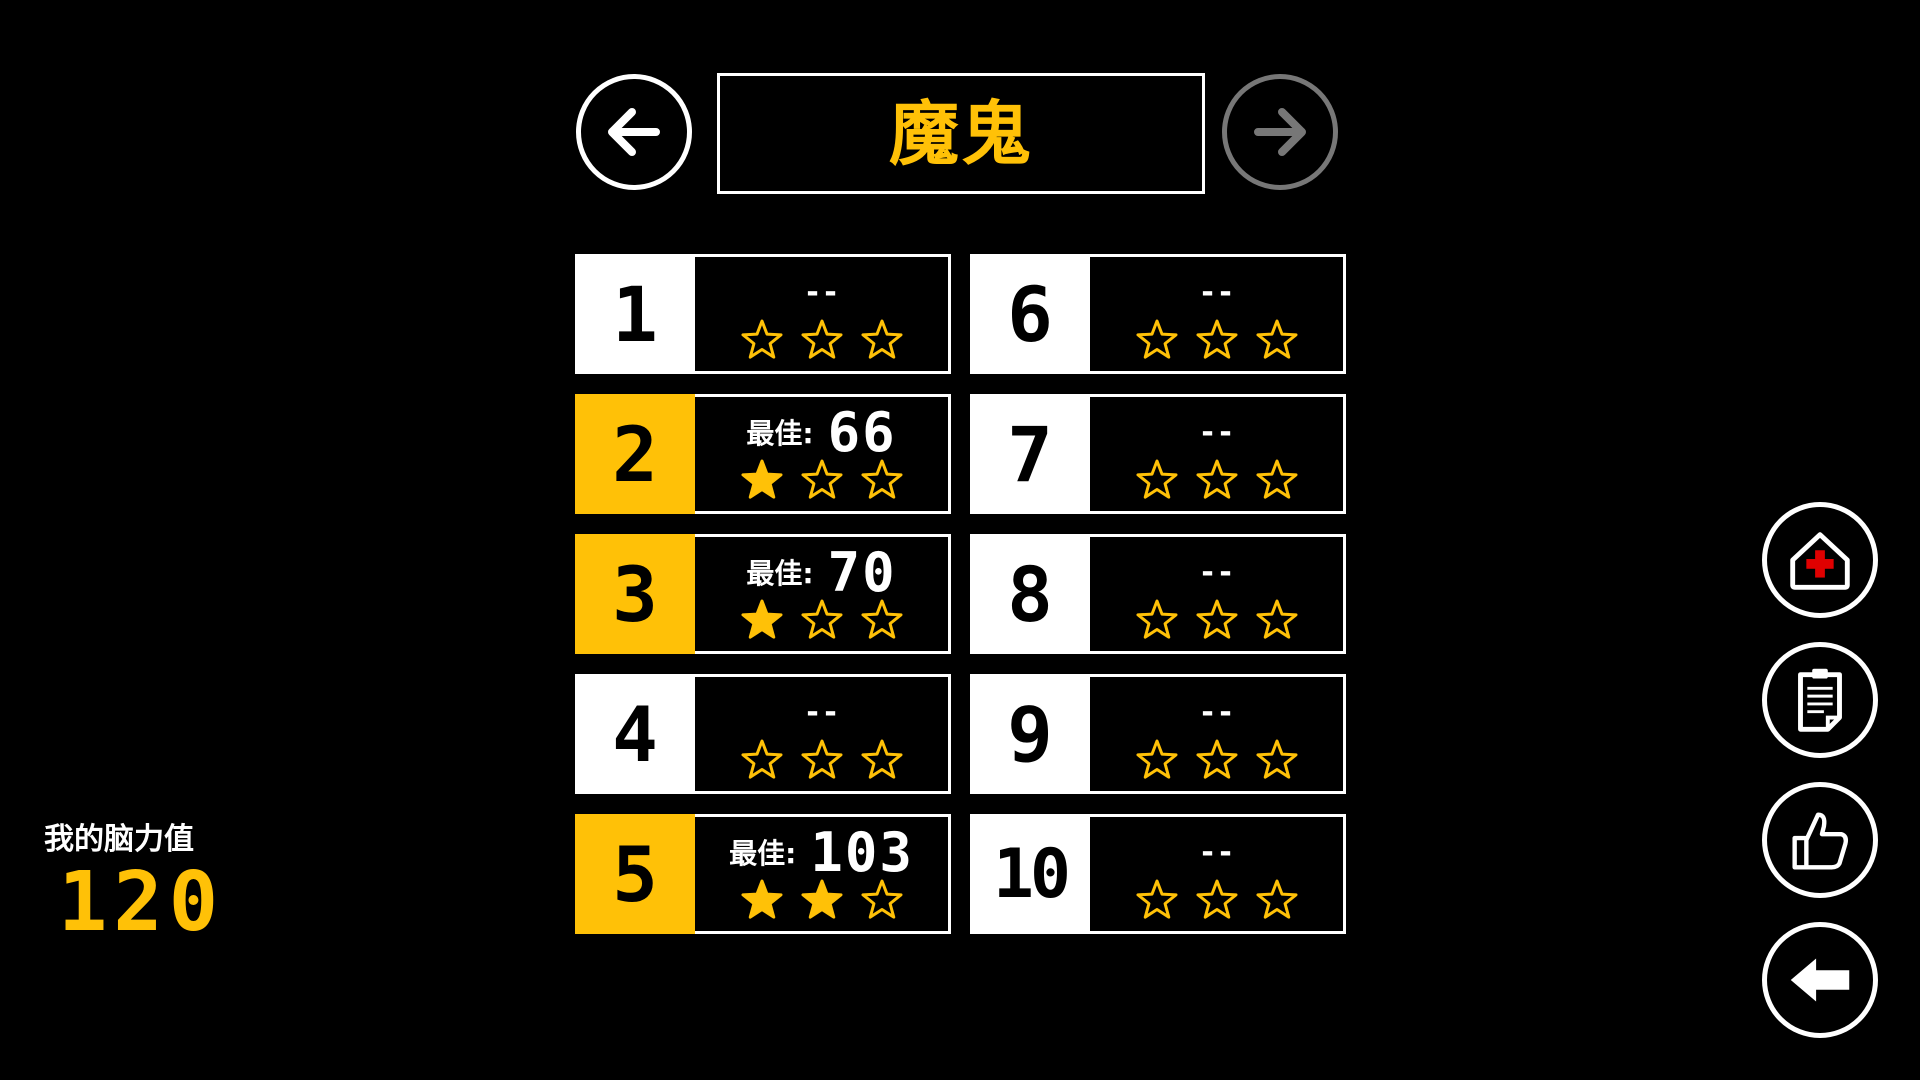 The height and width of the screenshot is (1080, 1920). Describe the element at coordinates (635, 314) in the screenshot. I see `level-number: 1` at that location.